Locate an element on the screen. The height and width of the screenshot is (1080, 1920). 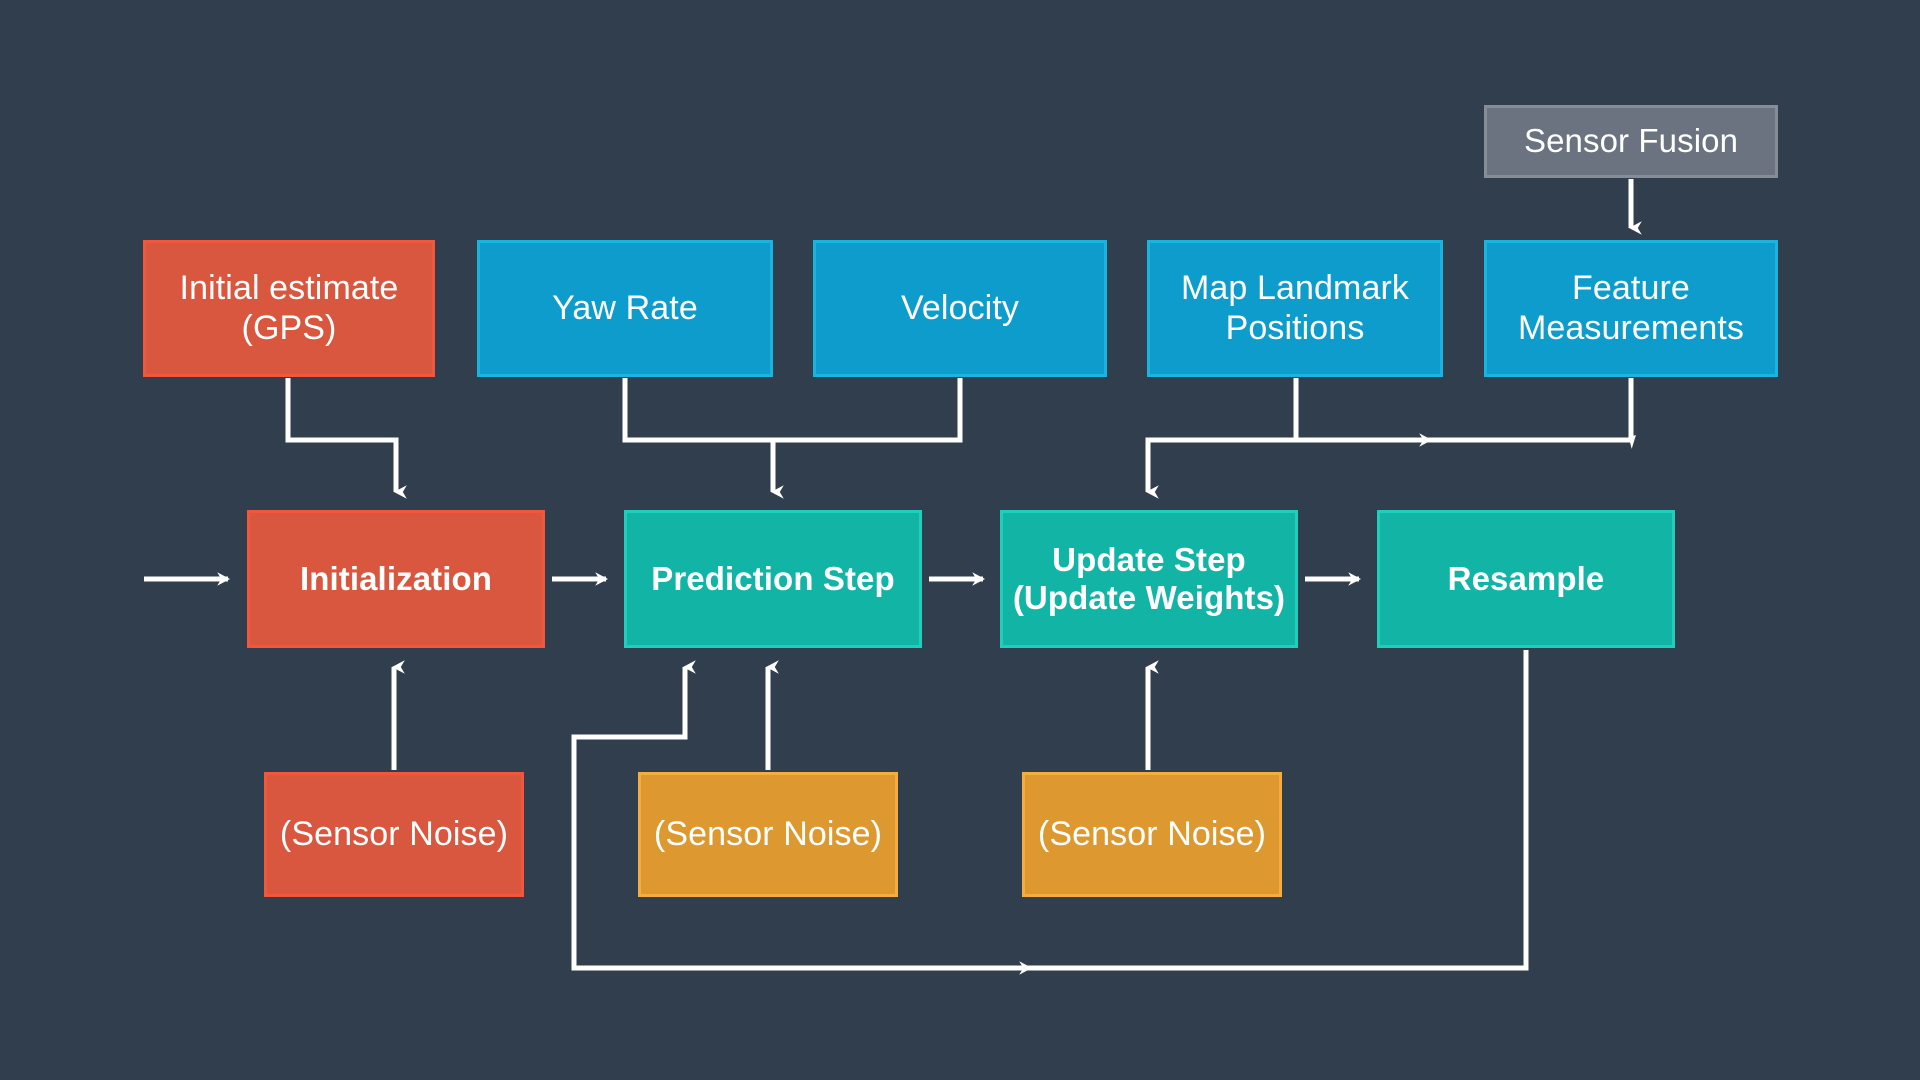
edge-velocity-to-prediction is located at coordinates (868, 435).